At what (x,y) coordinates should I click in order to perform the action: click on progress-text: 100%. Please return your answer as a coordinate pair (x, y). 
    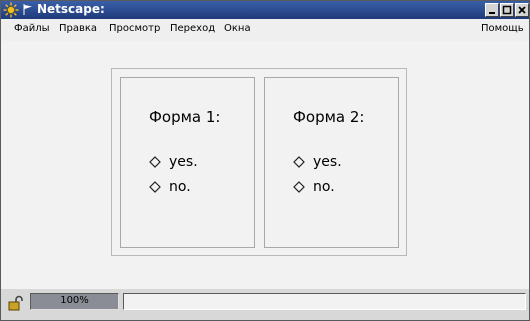
    Looking at the image, I should click on (74, 300).